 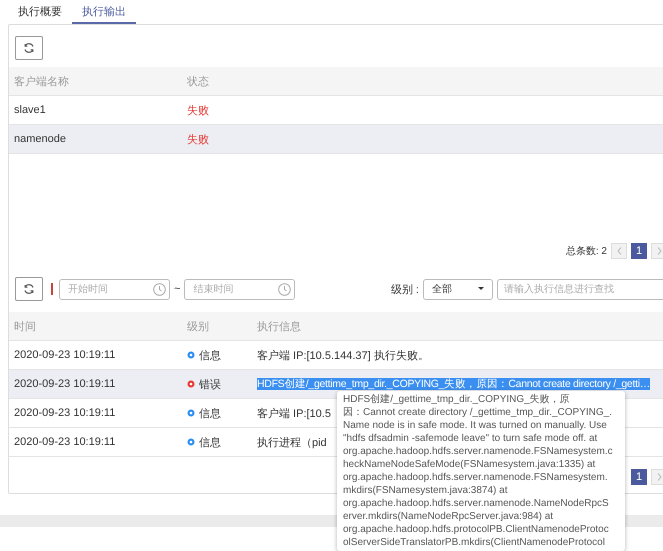 I want to click on column-header: 级别, so click(x=198, y=327).